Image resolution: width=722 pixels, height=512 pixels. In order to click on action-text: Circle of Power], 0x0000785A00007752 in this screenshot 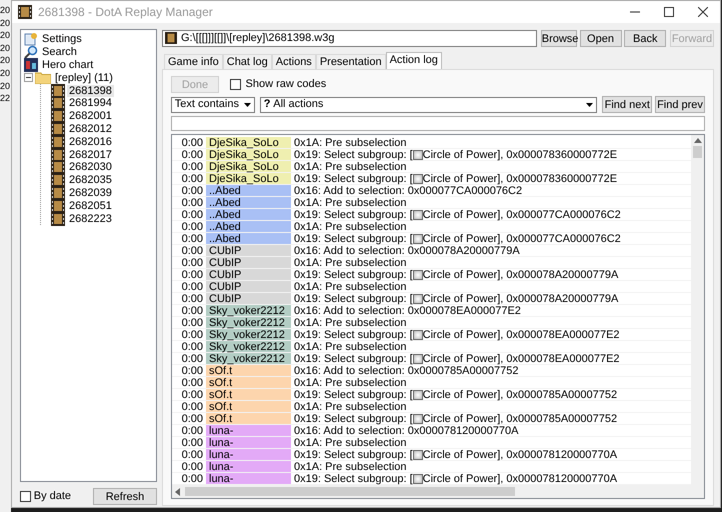, I will do `click(520, 418)`.